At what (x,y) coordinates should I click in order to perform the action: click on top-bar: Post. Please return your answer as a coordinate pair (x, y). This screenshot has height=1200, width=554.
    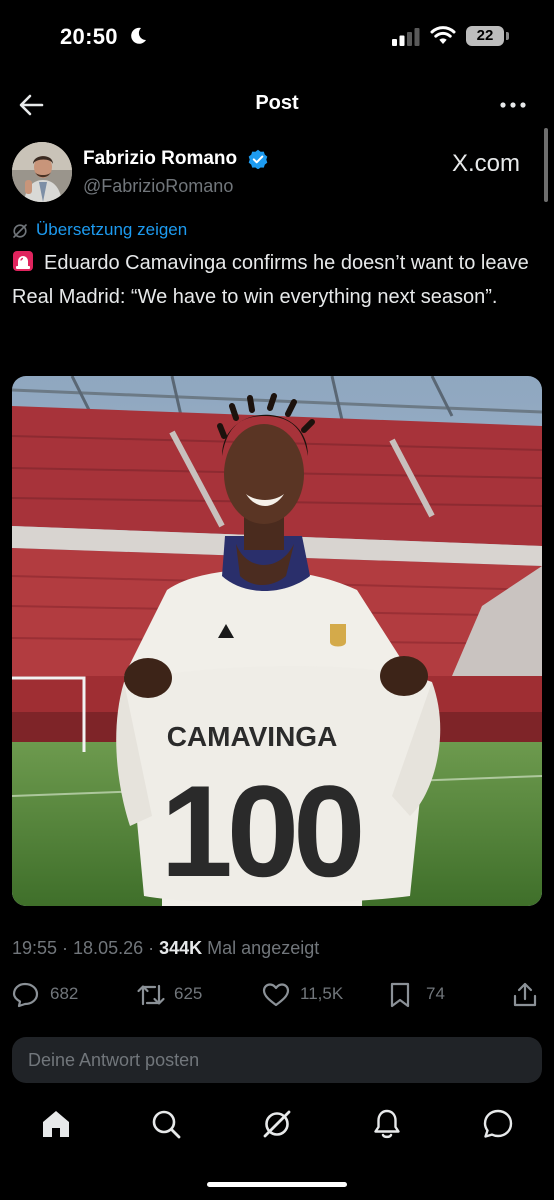
    Looking at the image, I should click on (277, 105).